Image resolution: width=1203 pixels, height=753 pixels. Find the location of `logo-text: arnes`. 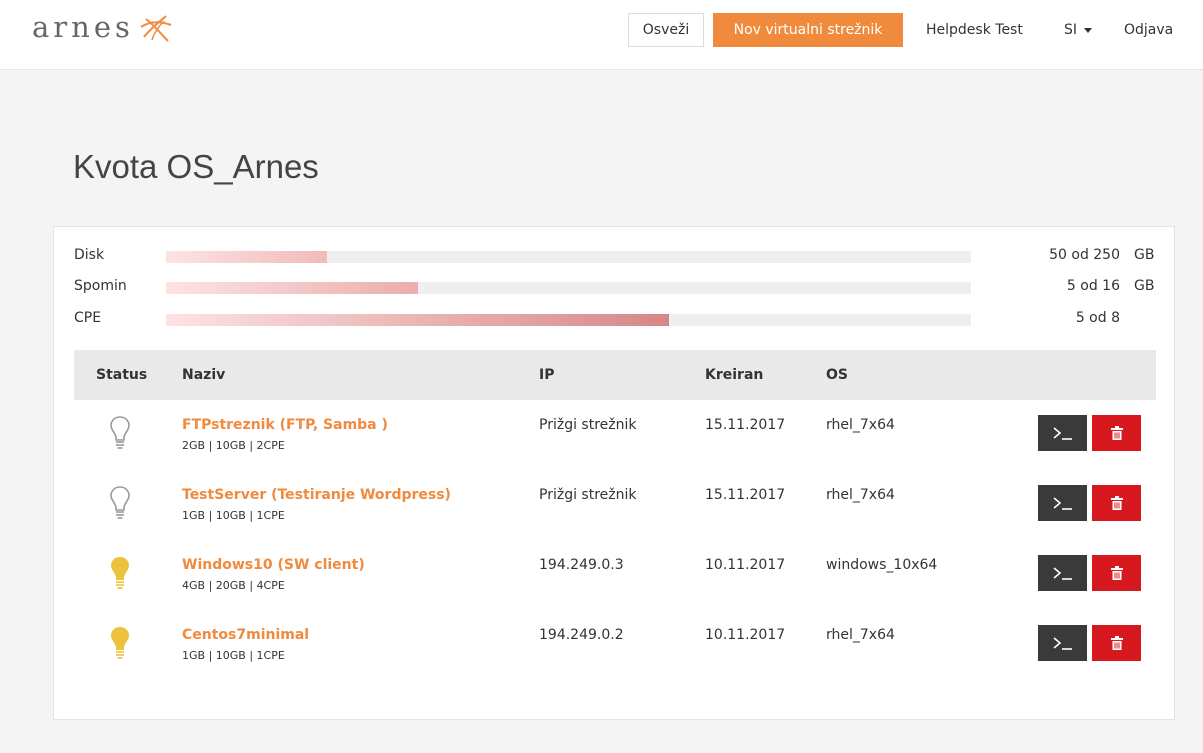

logo-text: arnes is located at coordinates (83, 27).